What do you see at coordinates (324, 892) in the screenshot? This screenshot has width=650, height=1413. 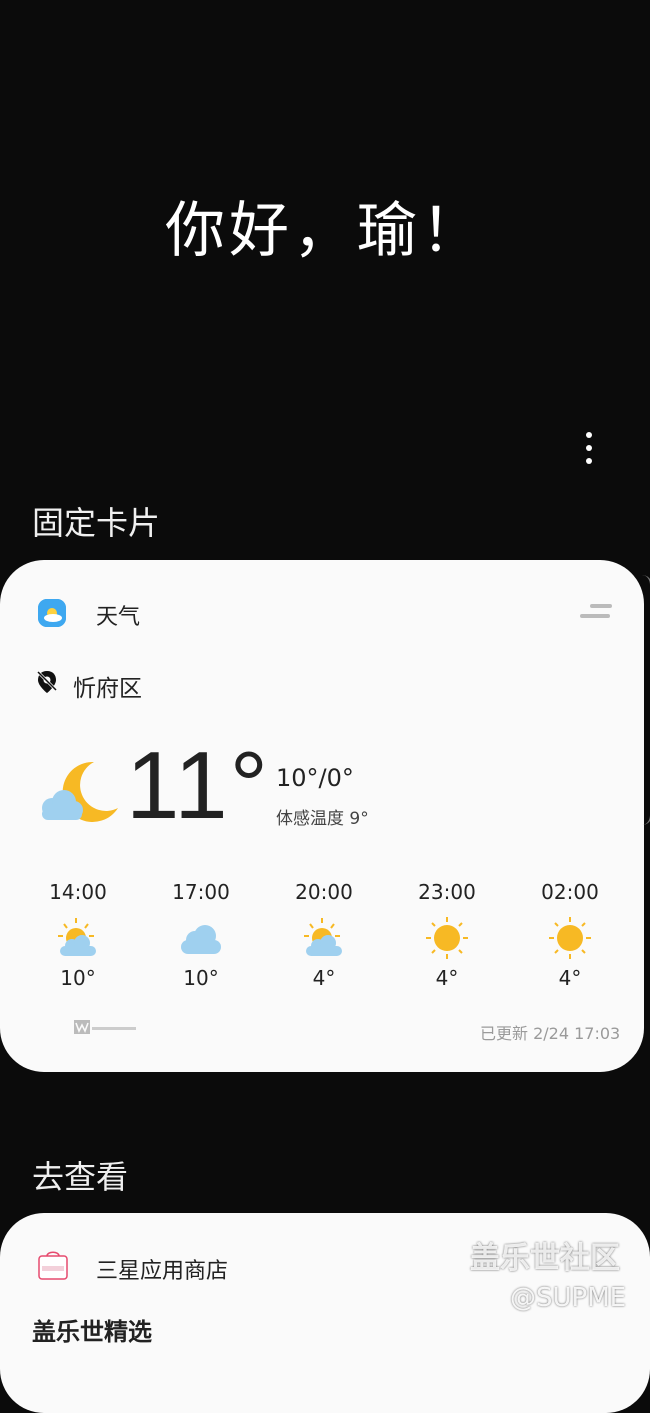 I see `hourly-time: 20:00` at bounding box center [324, 892].